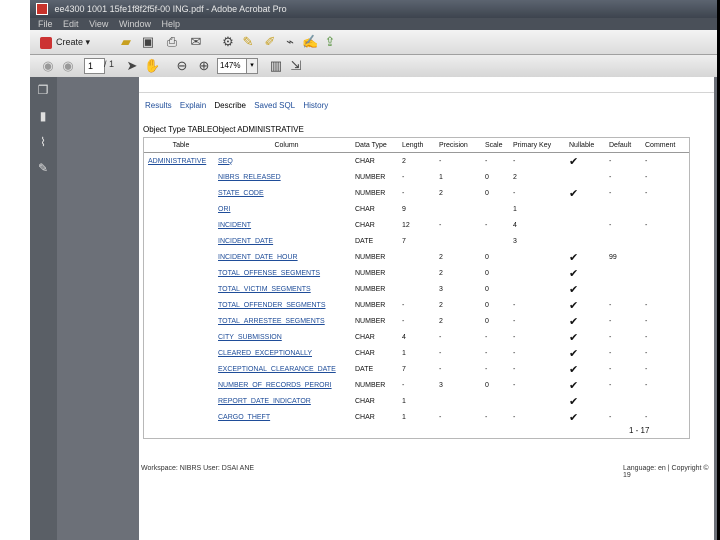  I want to click on zoom-dropdown-icon: ▾, so click(252, 66).